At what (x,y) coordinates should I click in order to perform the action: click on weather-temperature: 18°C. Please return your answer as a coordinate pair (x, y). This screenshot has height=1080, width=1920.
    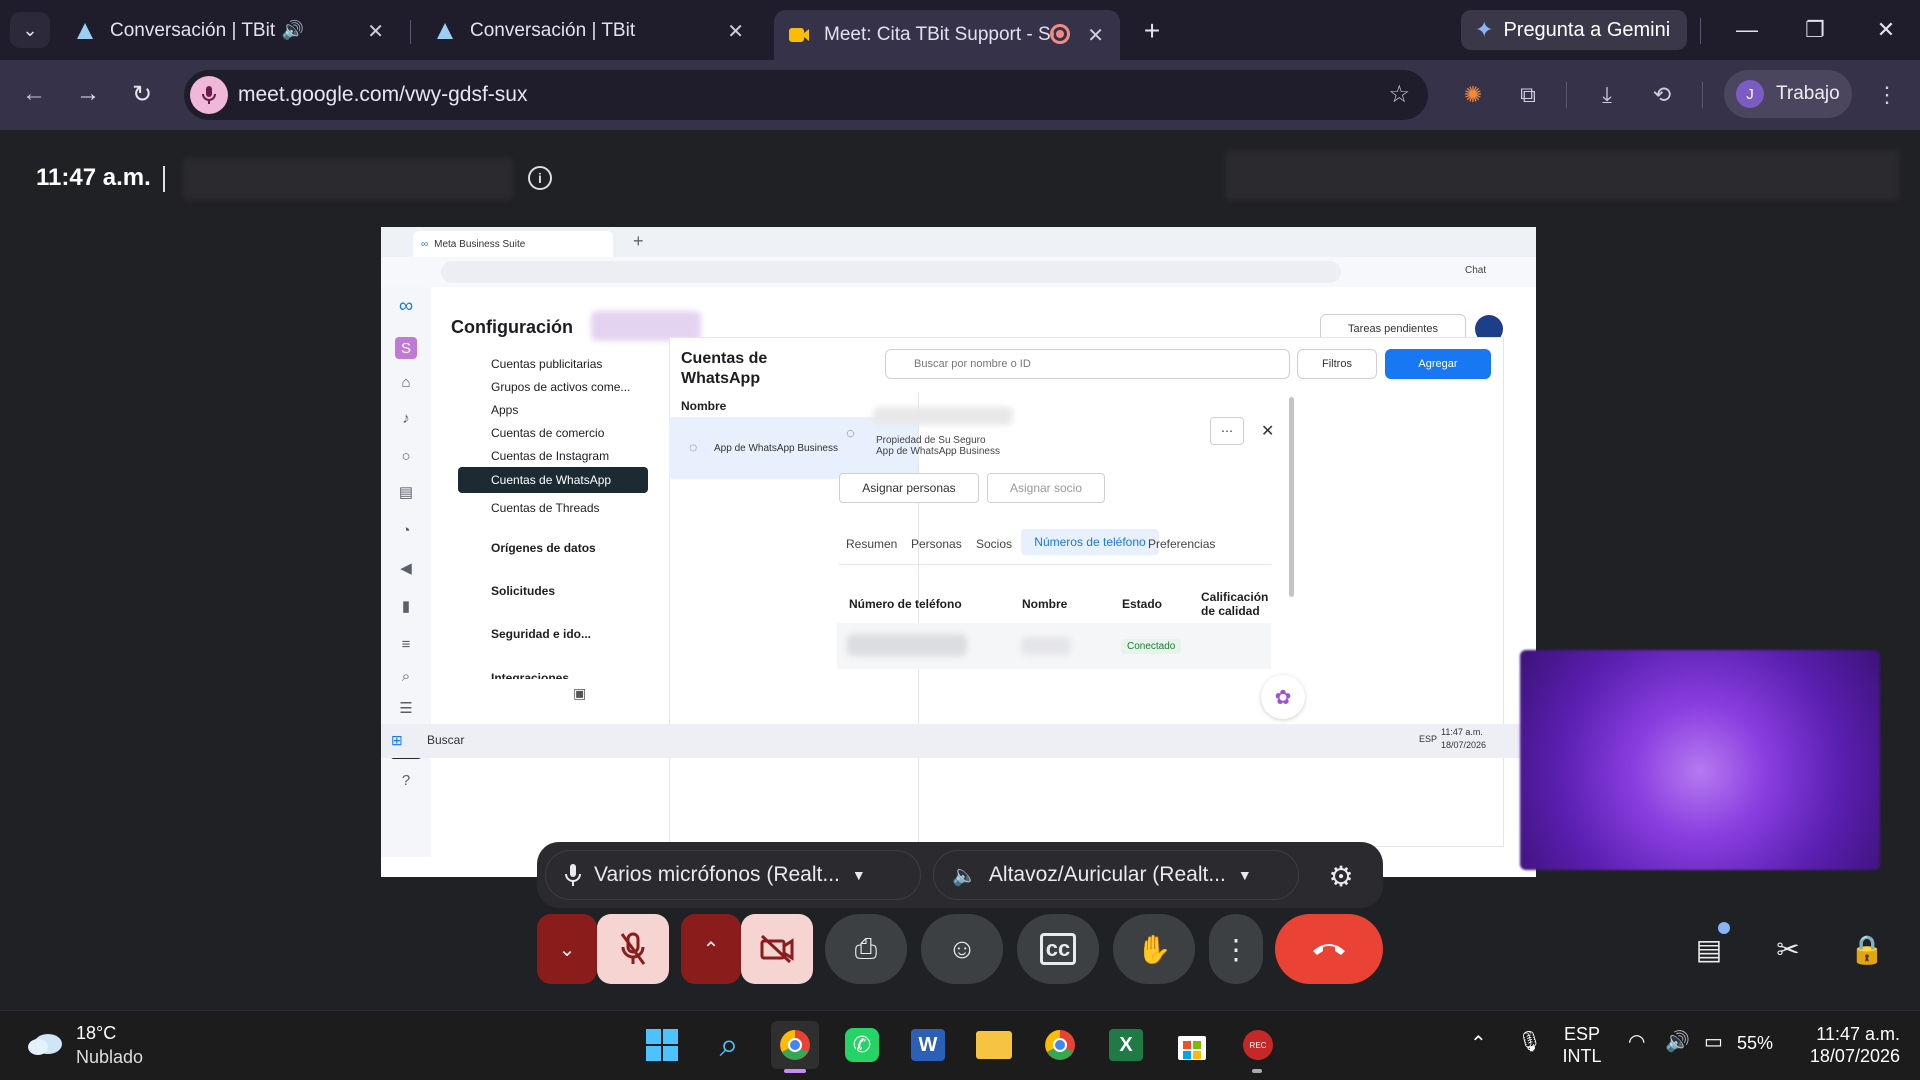
    Looking at the image, I should click on (96, 1033).